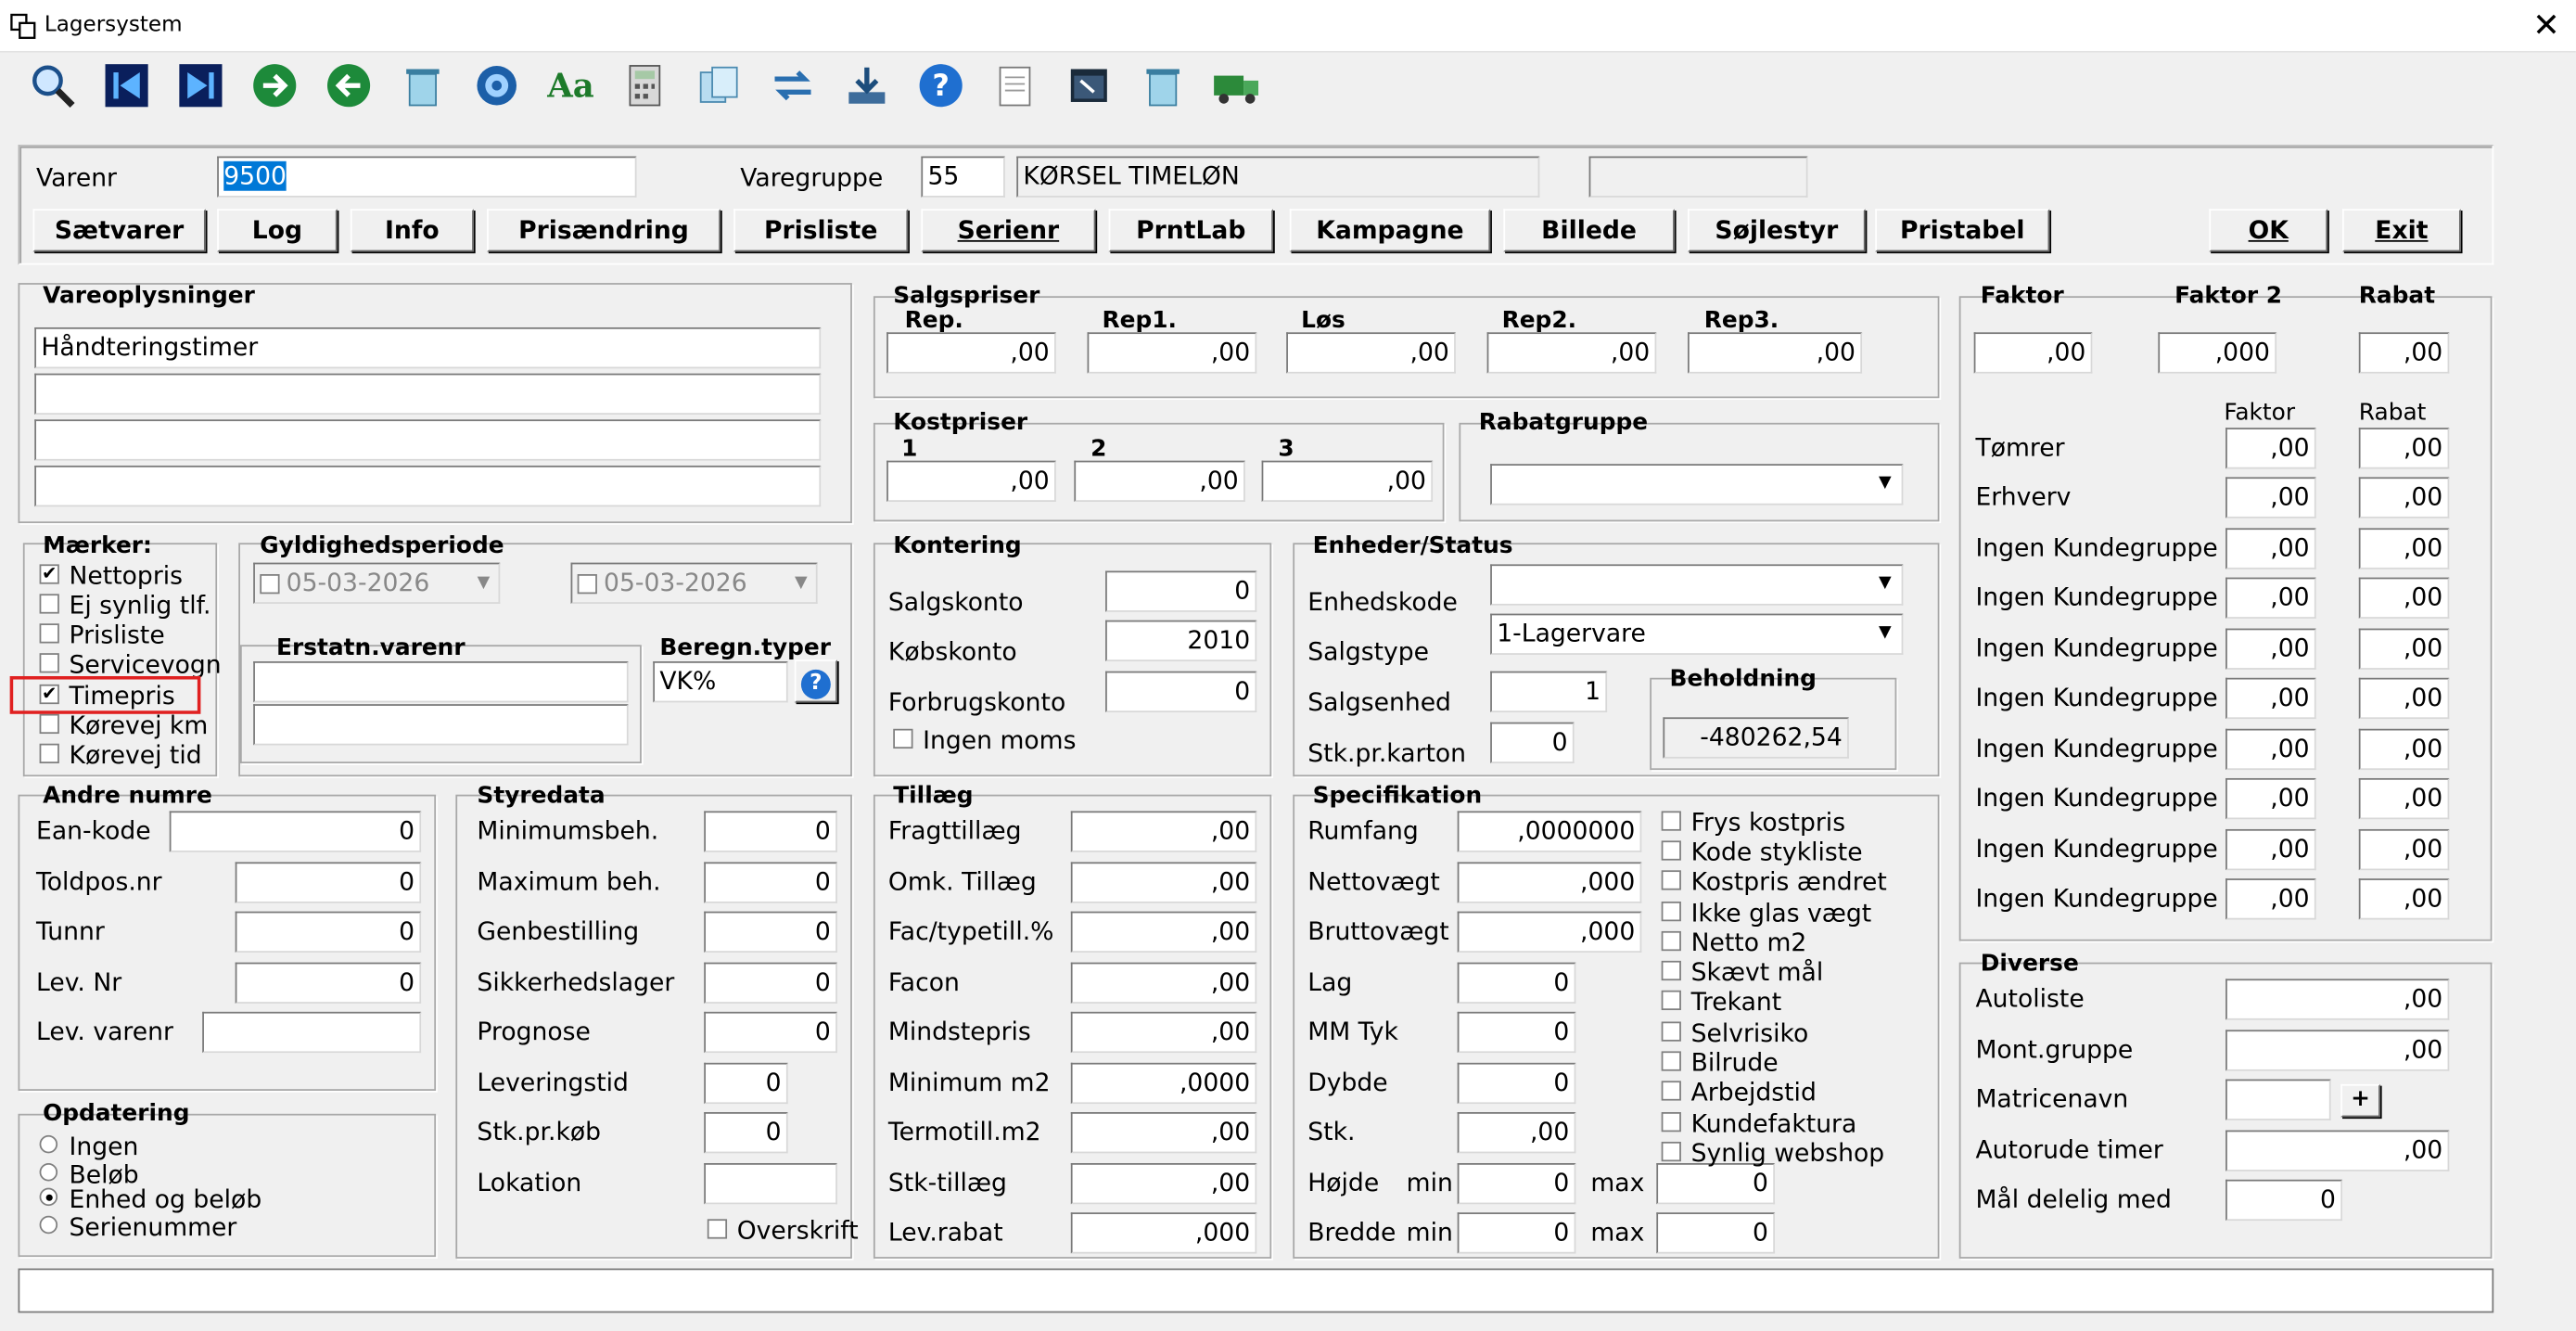 The height and width of the screenshot is (1331, 2576). What do you see at coordinates (48, 1172) in the screenshot?
I see `opd-belob-radio` at bounding box center [48, 1172].